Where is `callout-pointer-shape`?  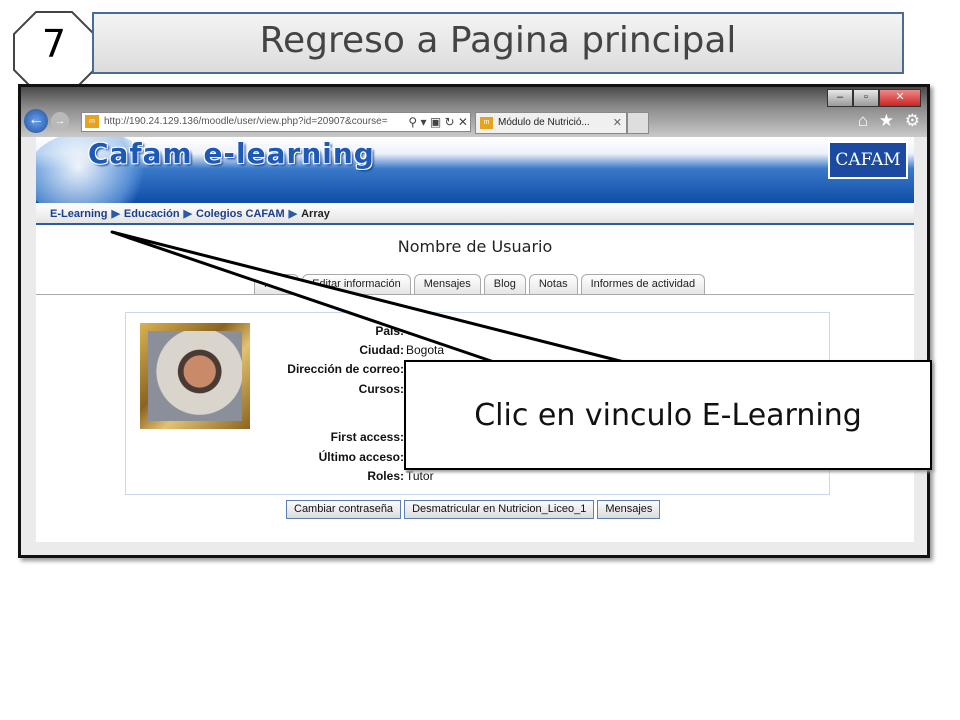
callout-pointer-shape is located at coordinates (368, 297).